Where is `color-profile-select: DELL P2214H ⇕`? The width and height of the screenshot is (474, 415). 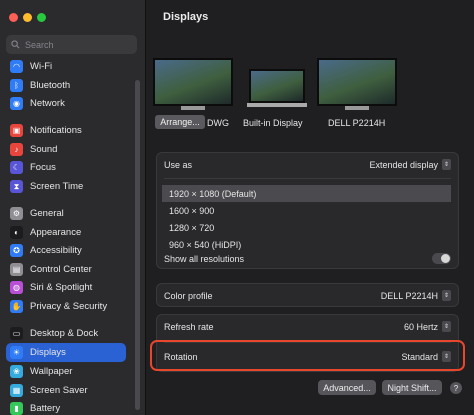 color-profile-select: DELL P2214H ⇕ is located at coordinates (416, 295).